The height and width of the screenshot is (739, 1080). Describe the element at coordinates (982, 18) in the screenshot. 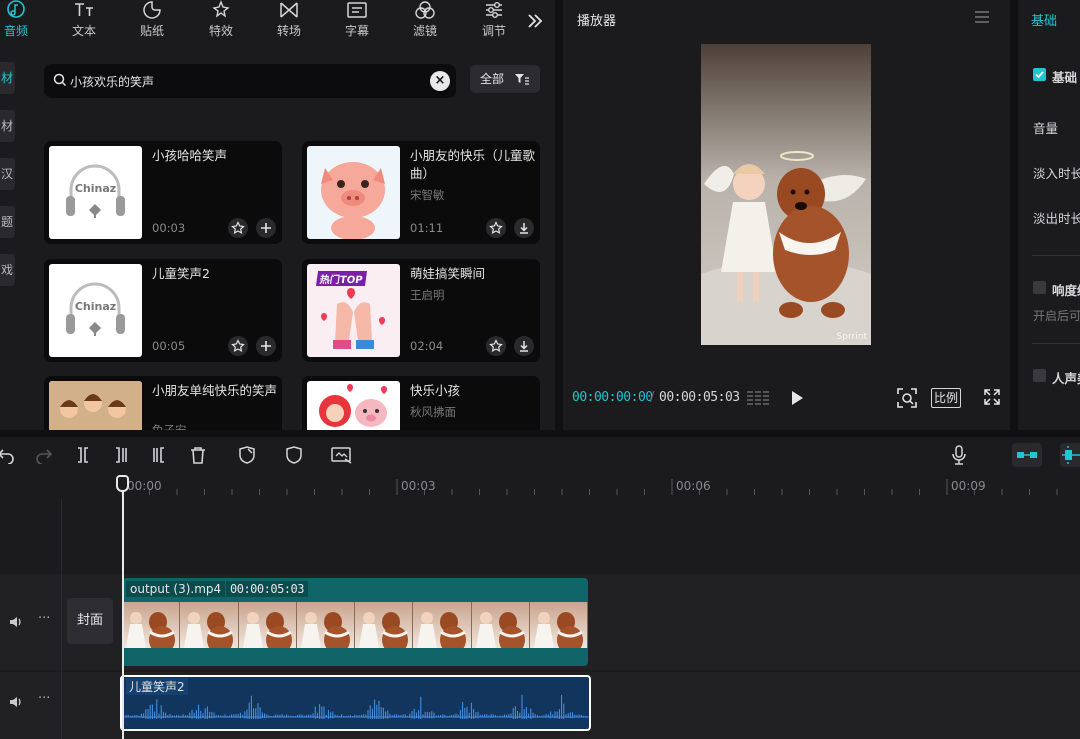

I see `menu-icon` at that location.